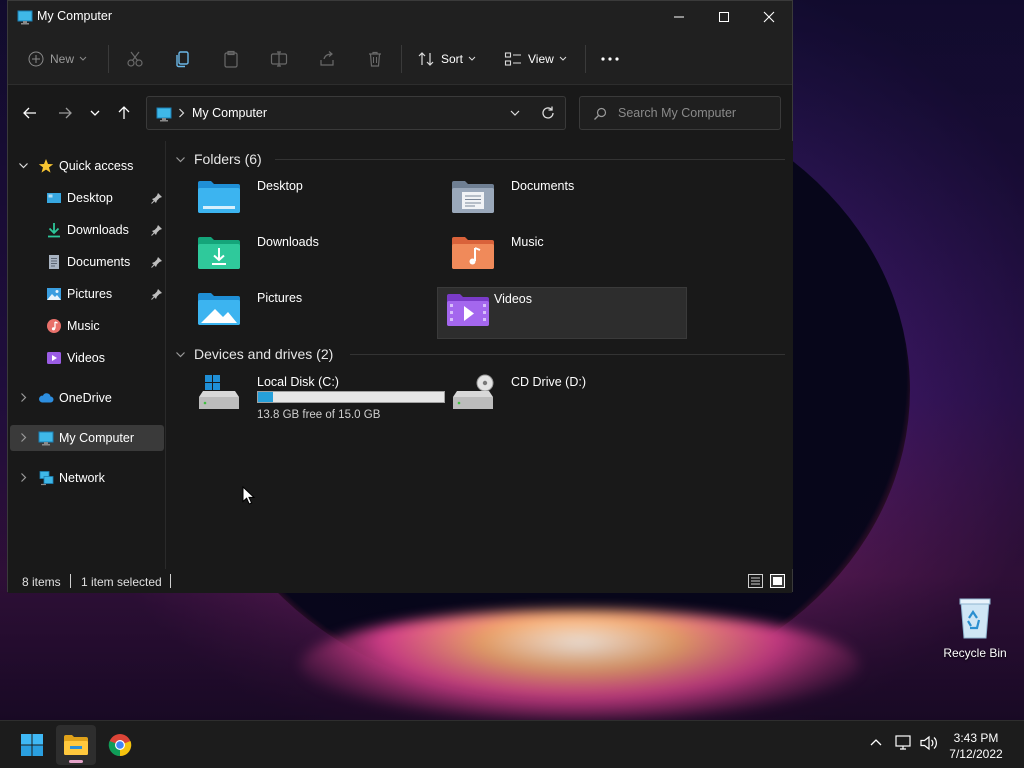 The height and width of the screenshot is (768, 1024). I want to click on maximize-icon, so click(724, 17).